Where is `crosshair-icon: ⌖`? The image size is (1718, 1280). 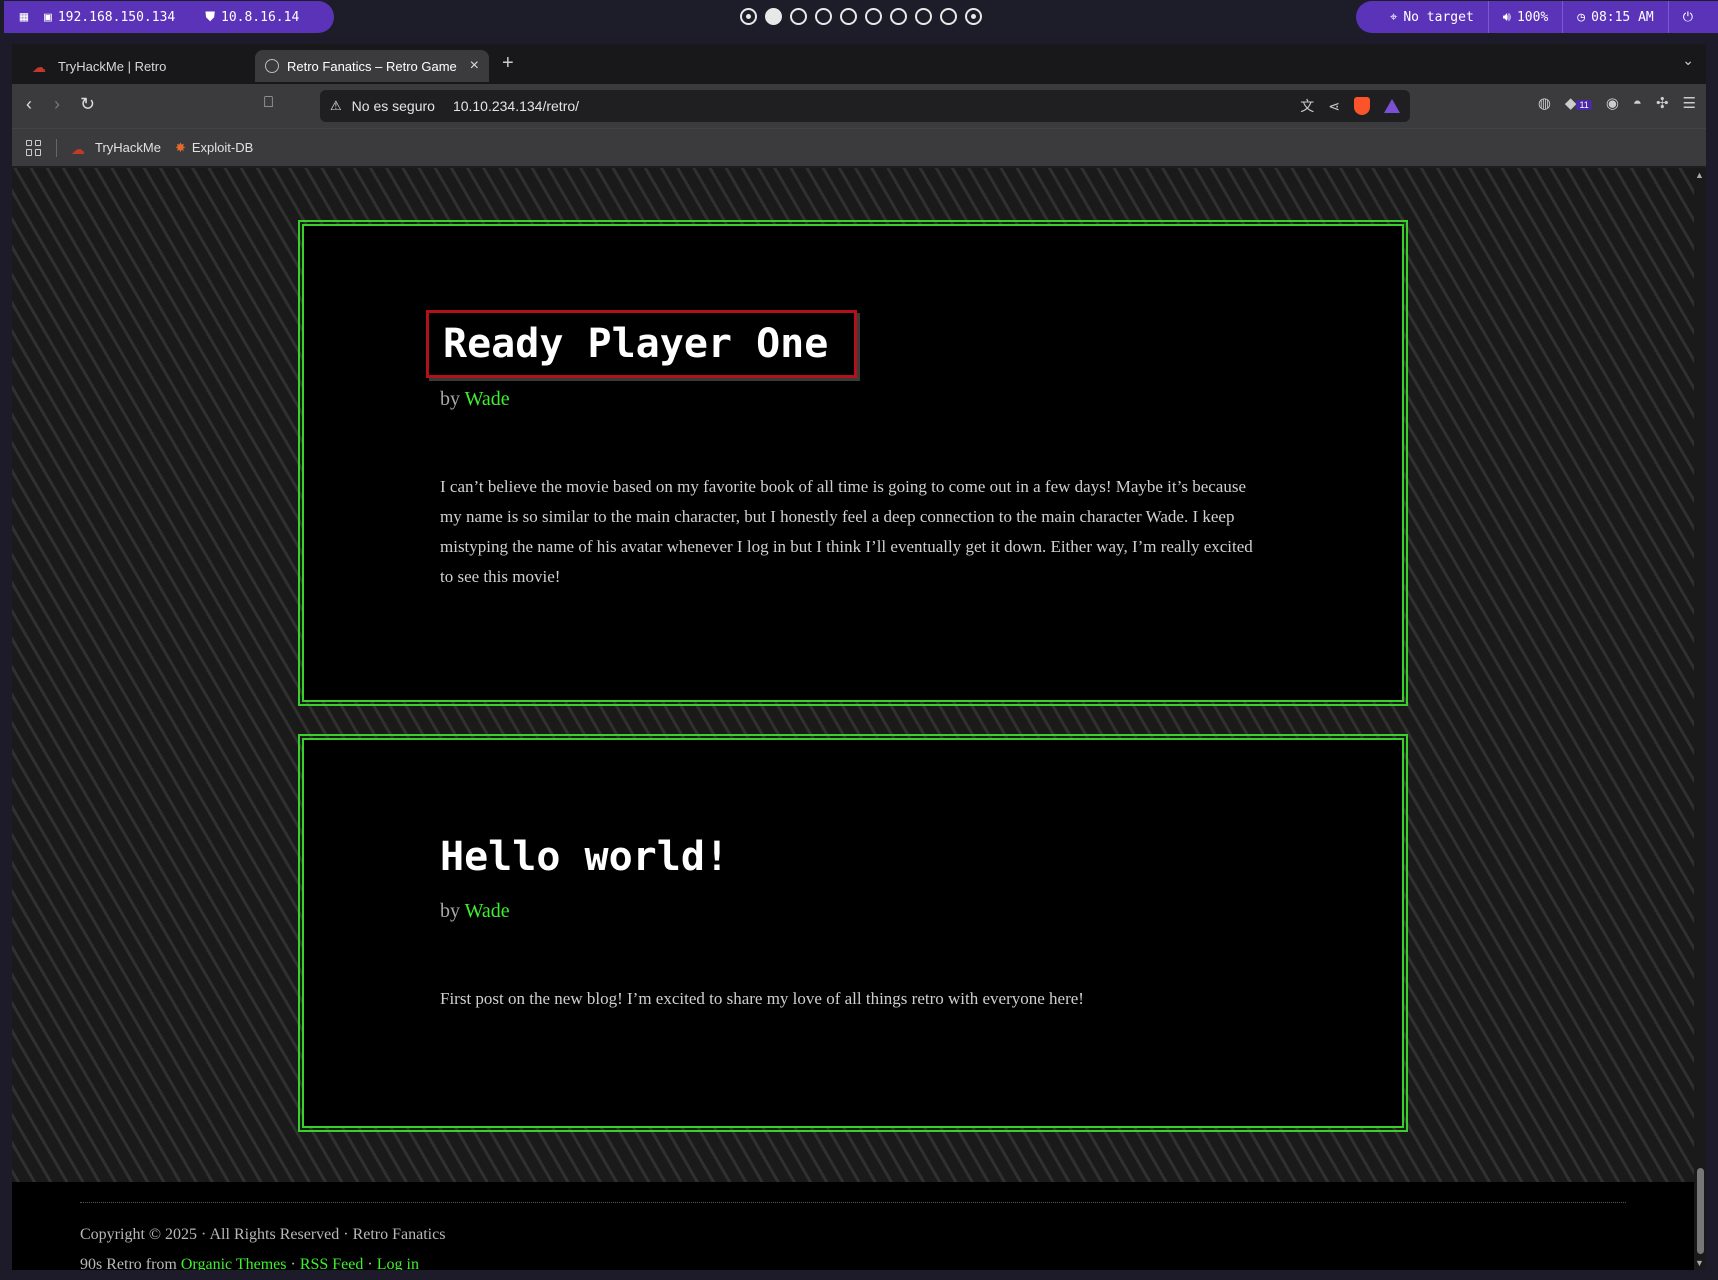 crosshair-icon: ⌖ is located at coordinates (1394, 17).